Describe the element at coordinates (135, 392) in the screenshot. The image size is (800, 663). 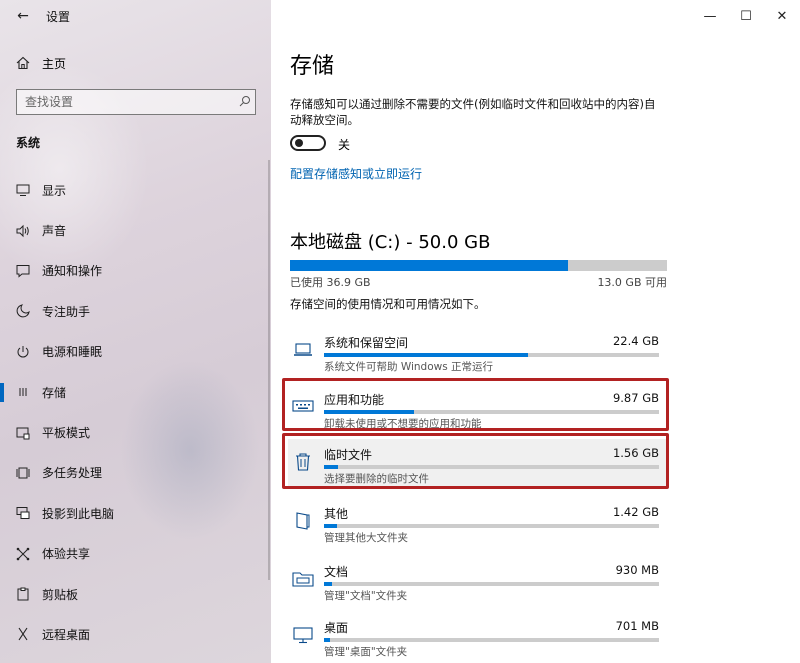
I see `sidebar-item-storage: 存储` at that location.